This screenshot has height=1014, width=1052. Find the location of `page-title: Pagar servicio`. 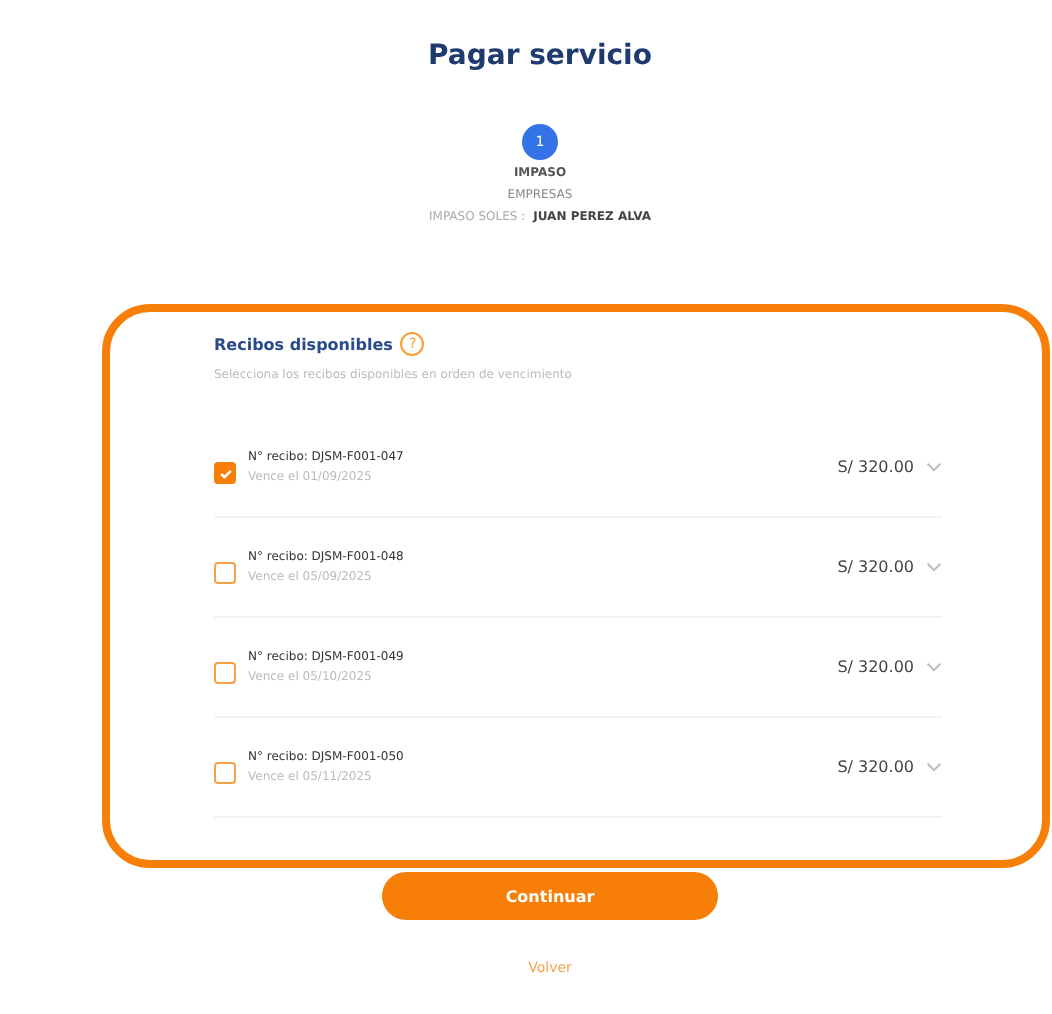

page-title: Pagar servicio is located at coordinates (540, 56).